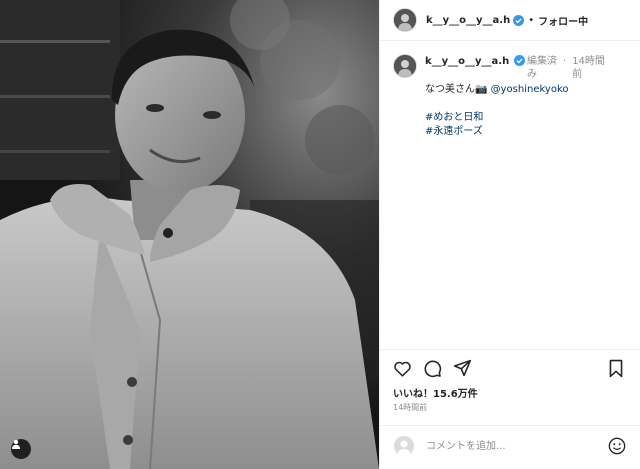 This screenshot has height=469, width=640. I want to click on caption-meta: k__y__o__y__a.h 編集済み · 14時間前, so click(527, 68).